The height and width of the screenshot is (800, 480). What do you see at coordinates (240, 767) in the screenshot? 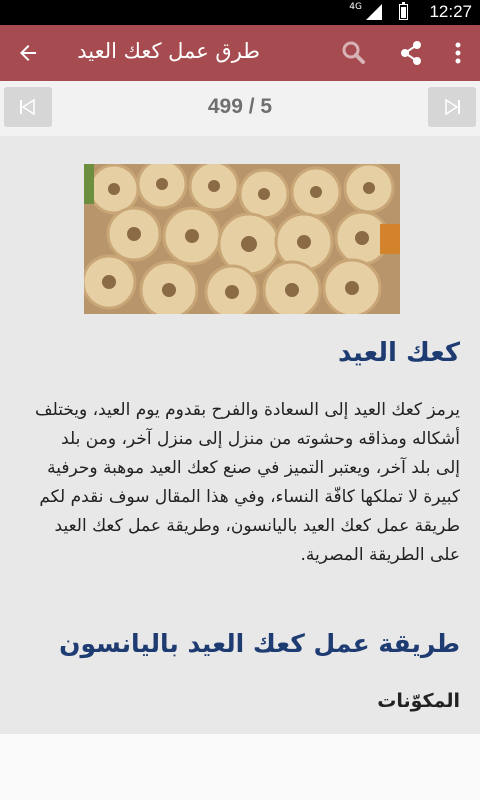
I see `bottom-empty-area` at bounding box center [240, 767].